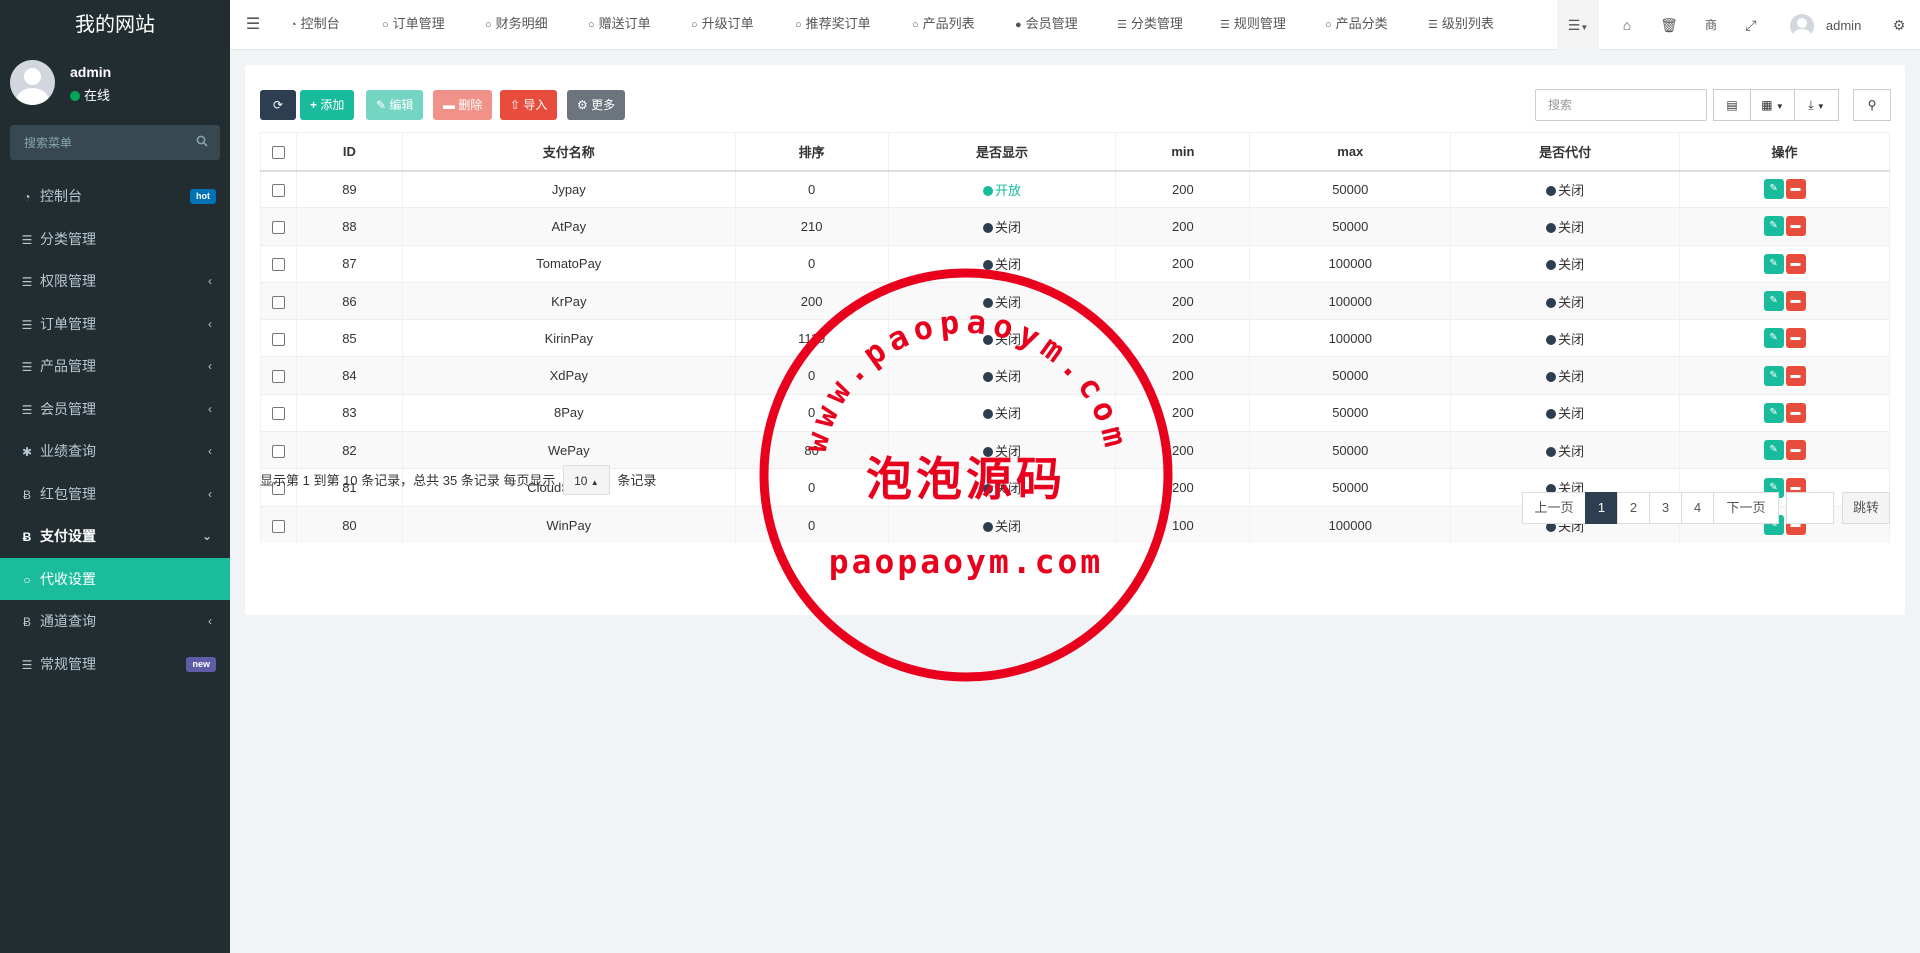 The image size is (1920, 953). I want to click on search-icon, so click(202, 141).